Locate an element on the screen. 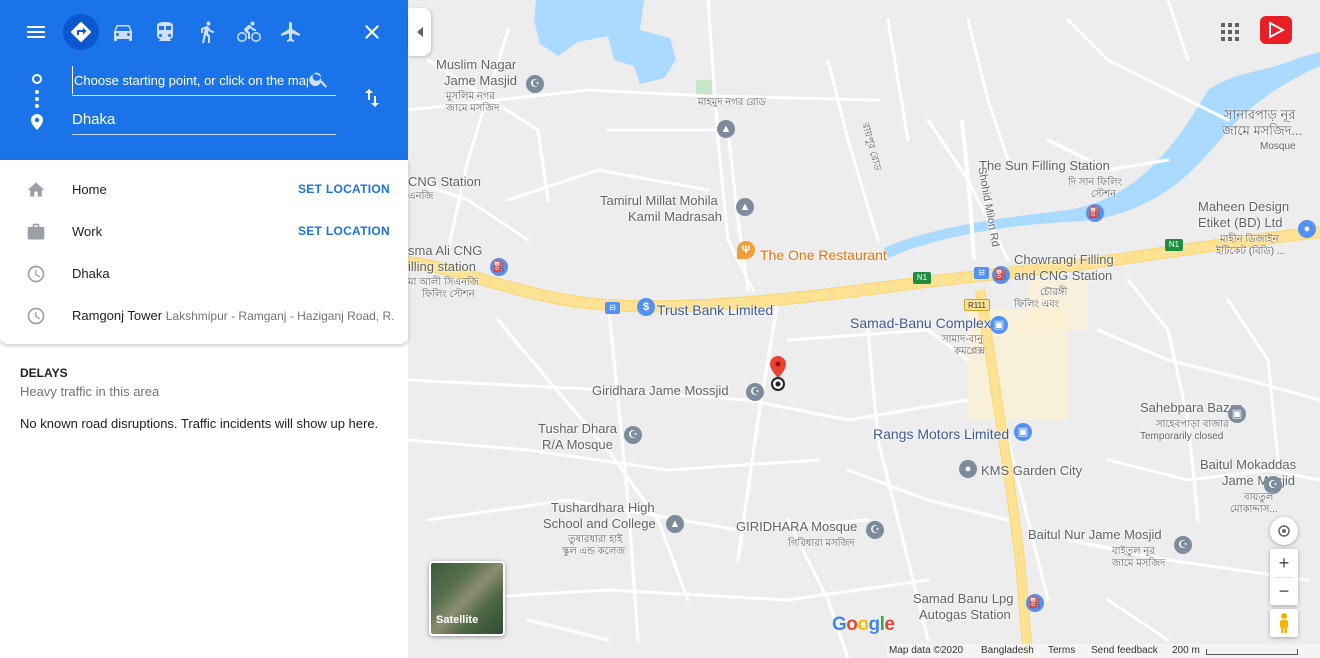 This screenshot has width=1320, height=658. place-label: Sahebpara Bazar is located at coordinates (1190, 408).